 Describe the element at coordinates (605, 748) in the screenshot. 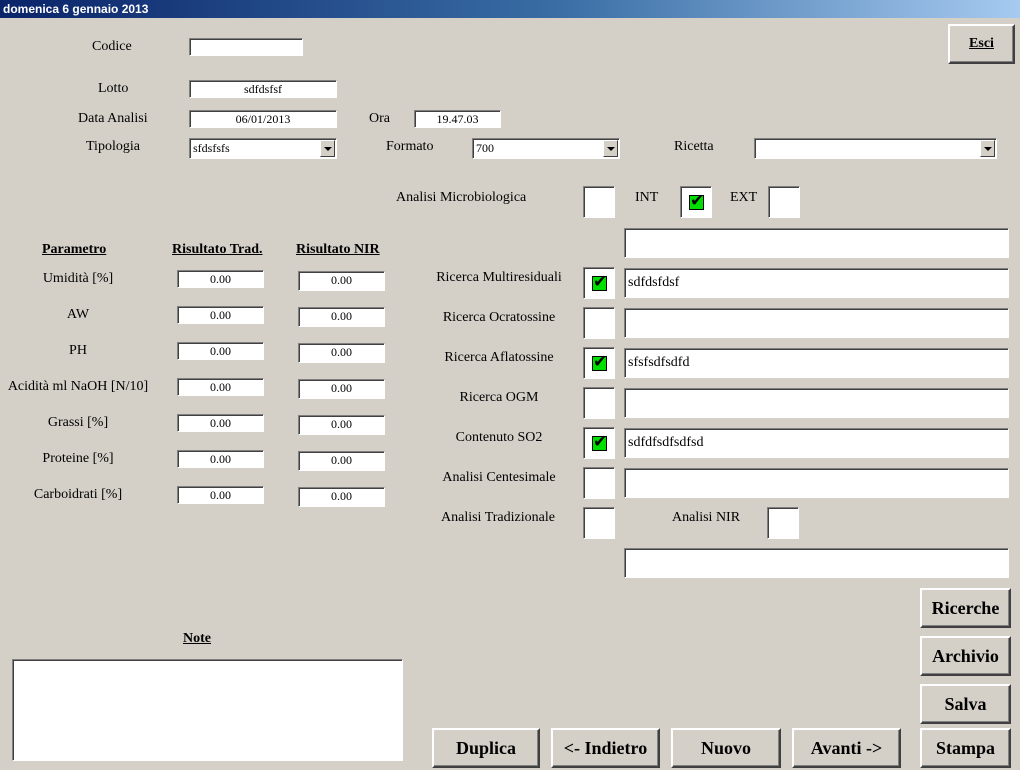

I see `indietro-button: <- Indietro` at that location.